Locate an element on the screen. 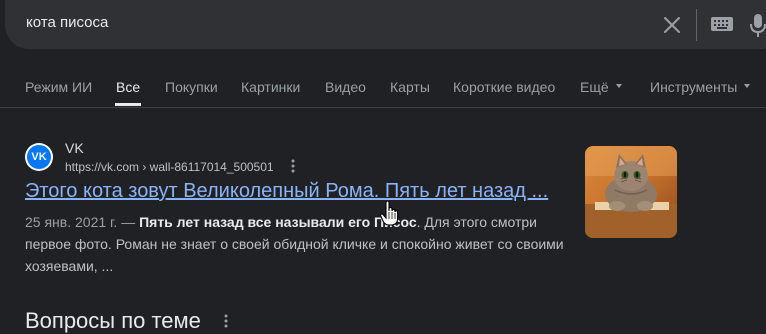 Image resolution: width=766 pixels, height=334 pixels. tabs-divider is located at coordinates (383, 107).